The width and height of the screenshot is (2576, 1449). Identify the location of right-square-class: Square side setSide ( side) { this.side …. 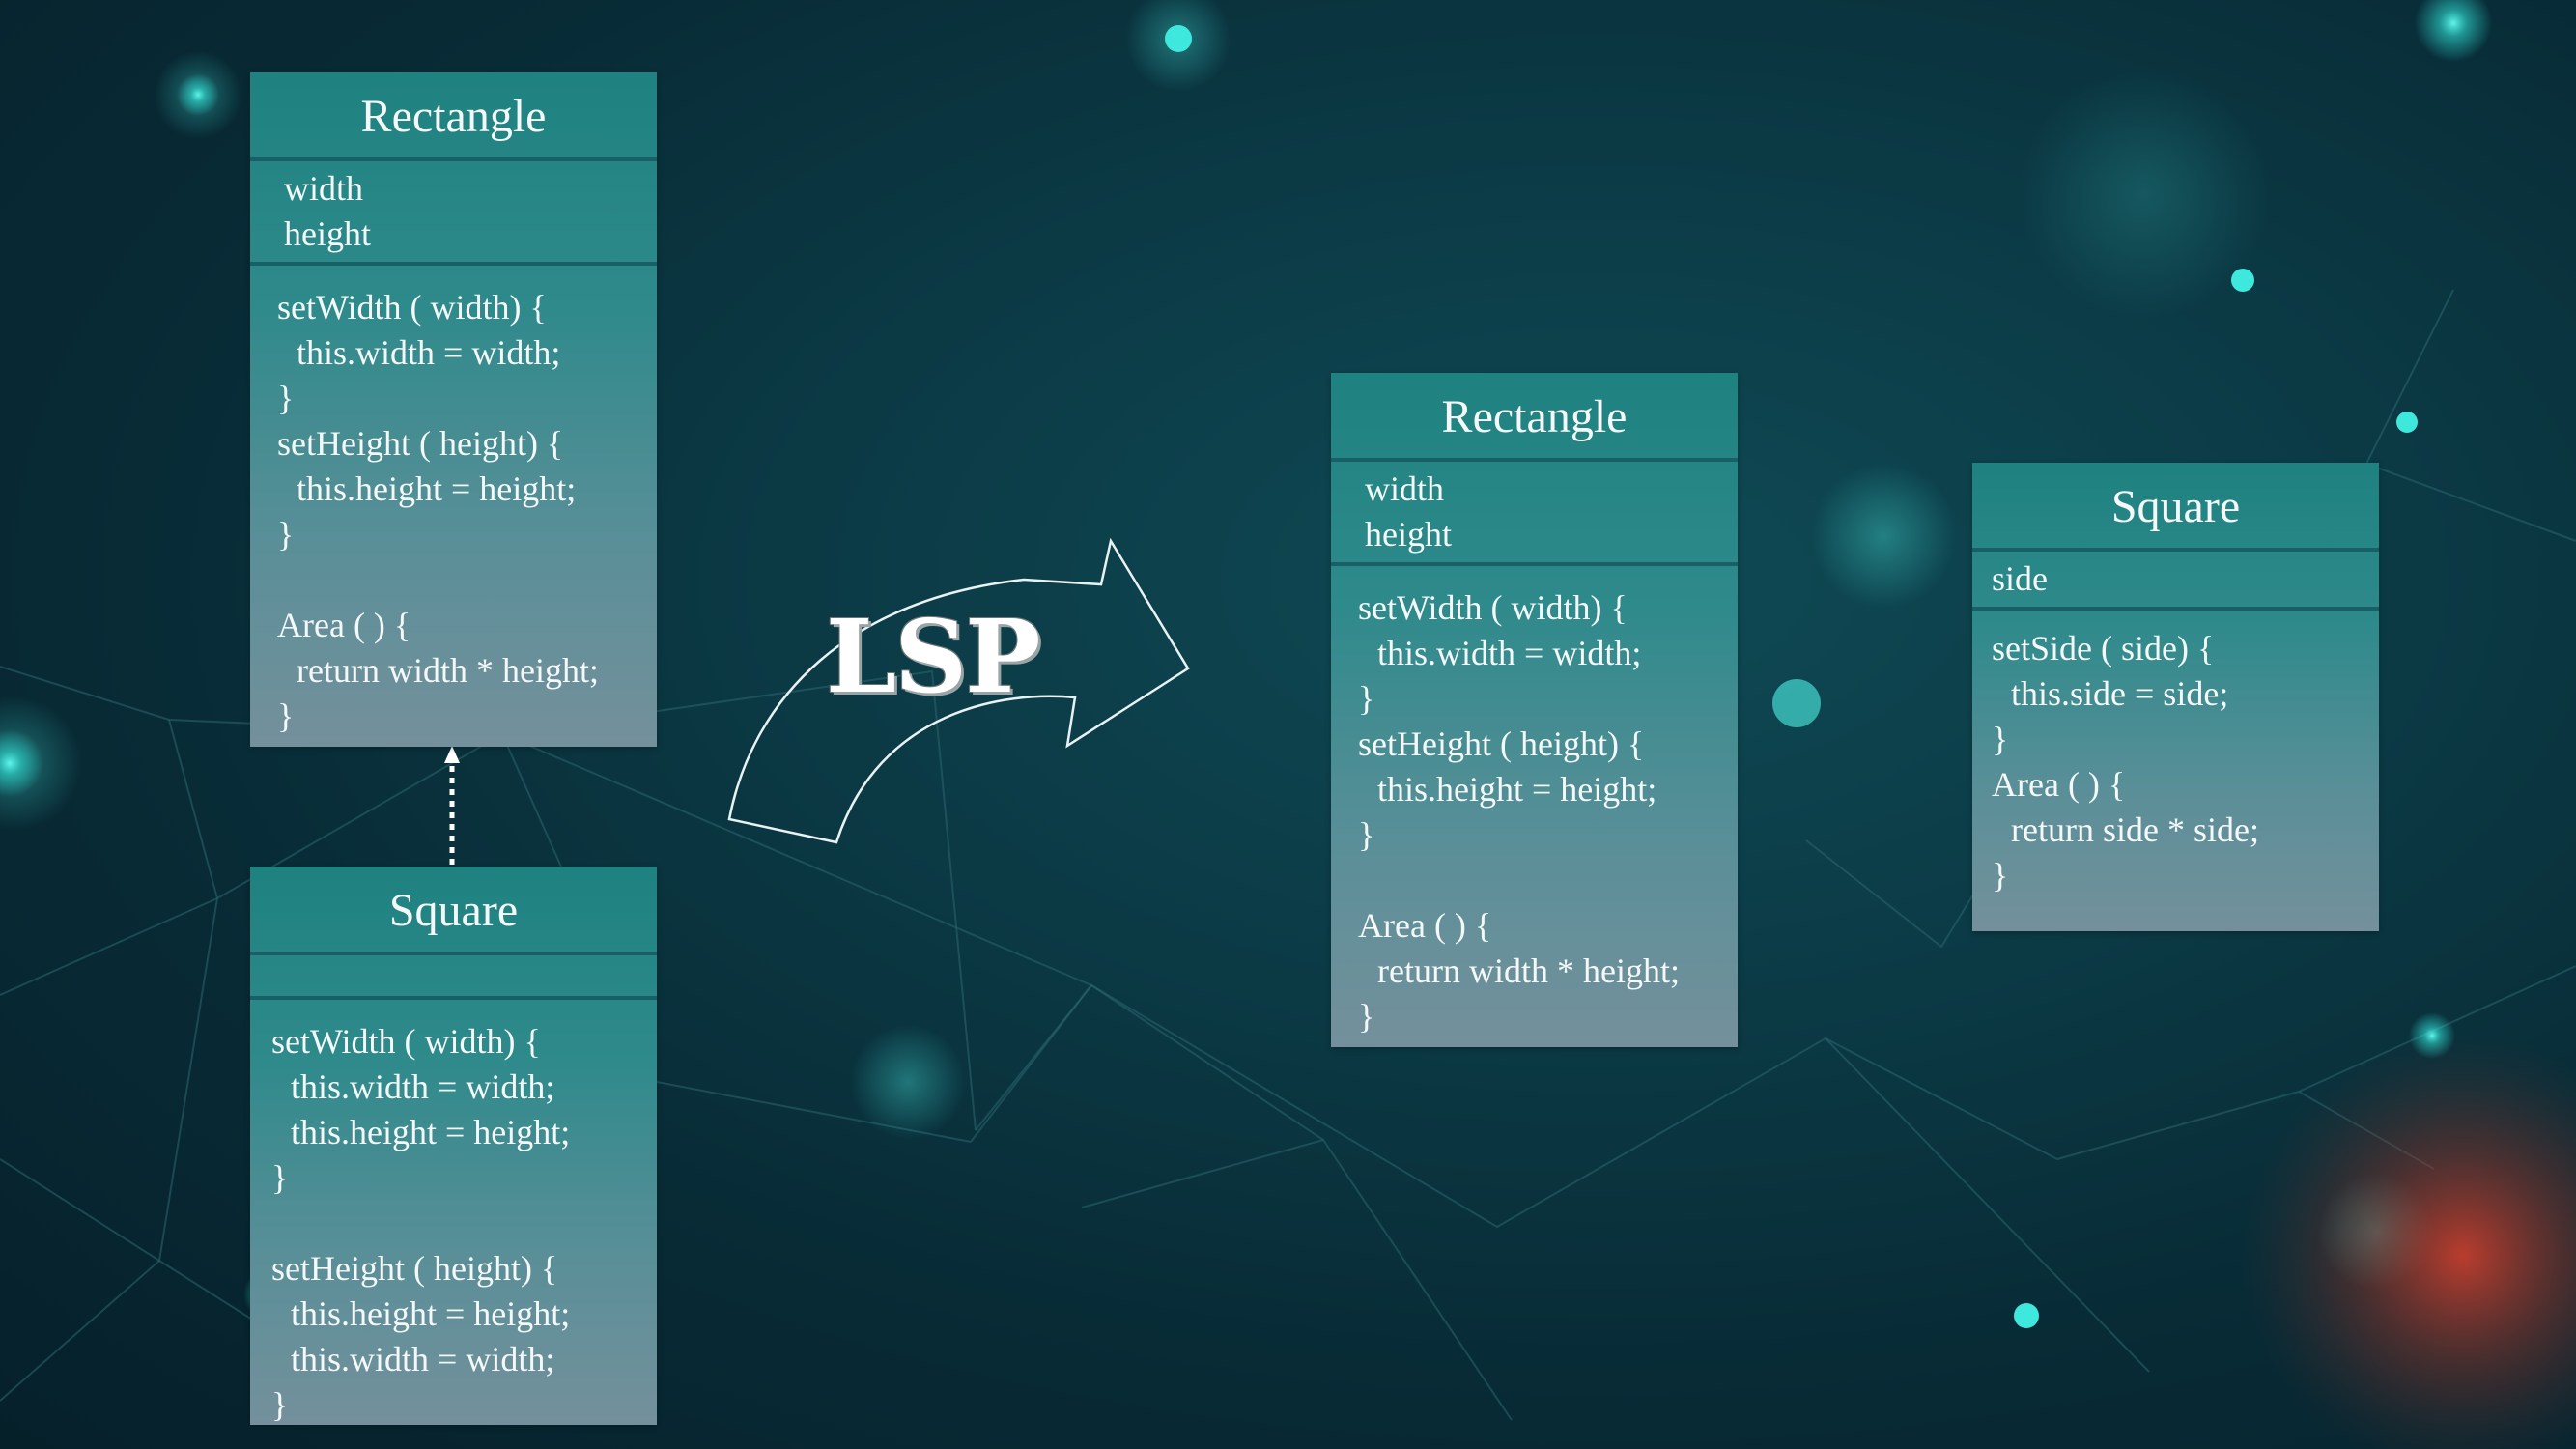
(2175, 697).